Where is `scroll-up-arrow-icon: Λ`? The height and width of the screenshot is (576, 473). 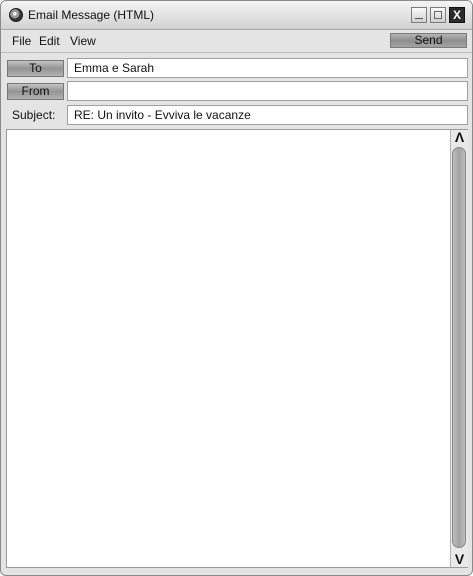
scroll-up-arrow-icon: Λ is located at coordinates (459, 137).